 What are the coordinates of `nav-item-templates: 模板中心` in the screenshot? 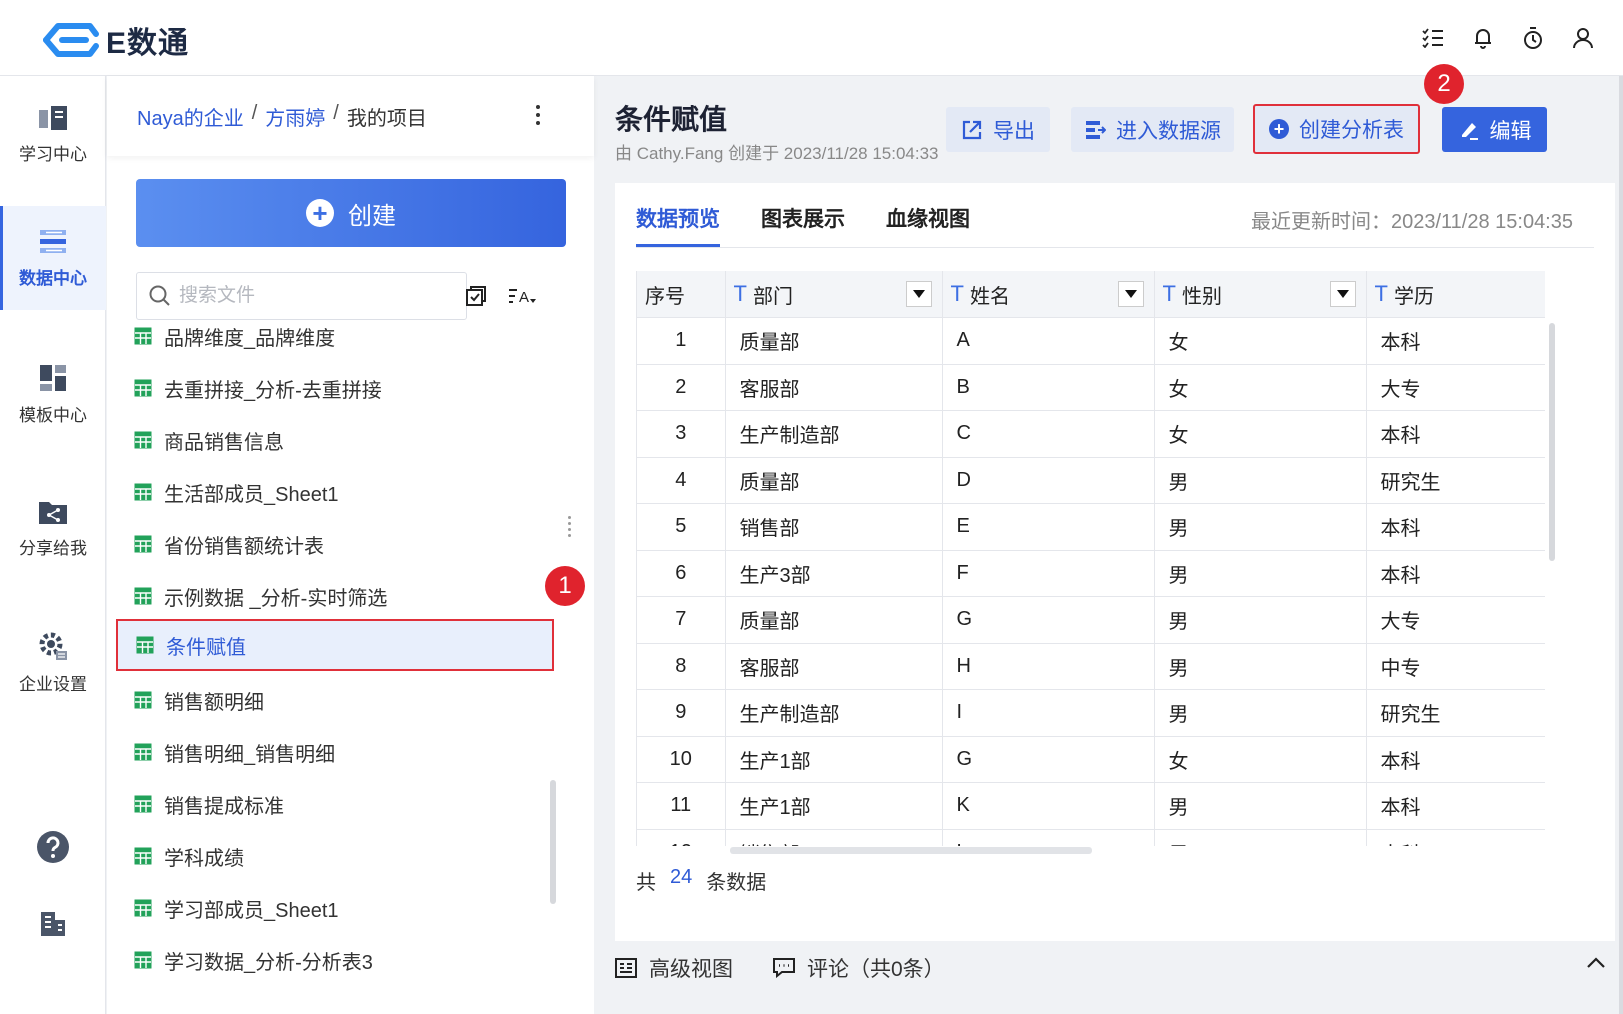 It's located at (53, 394).